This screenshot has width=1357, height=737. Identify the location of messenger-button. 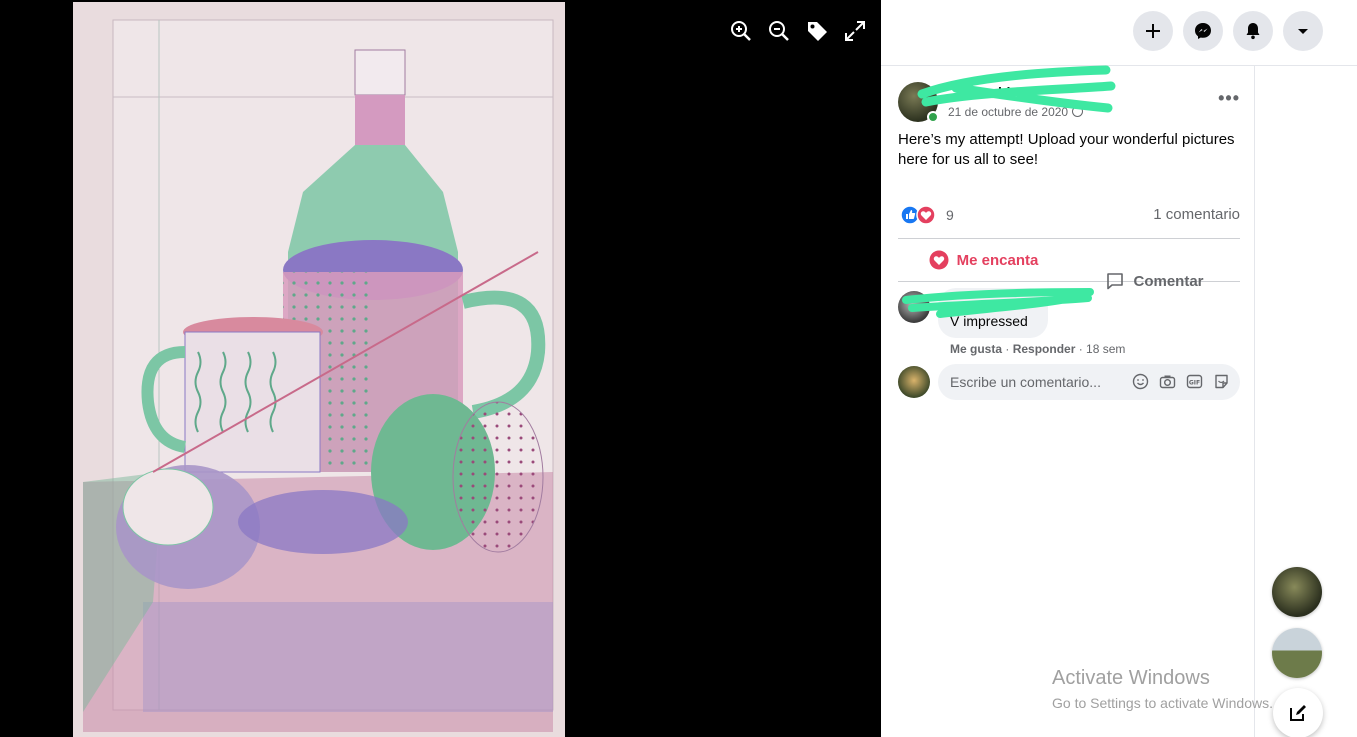
(1203, 31).